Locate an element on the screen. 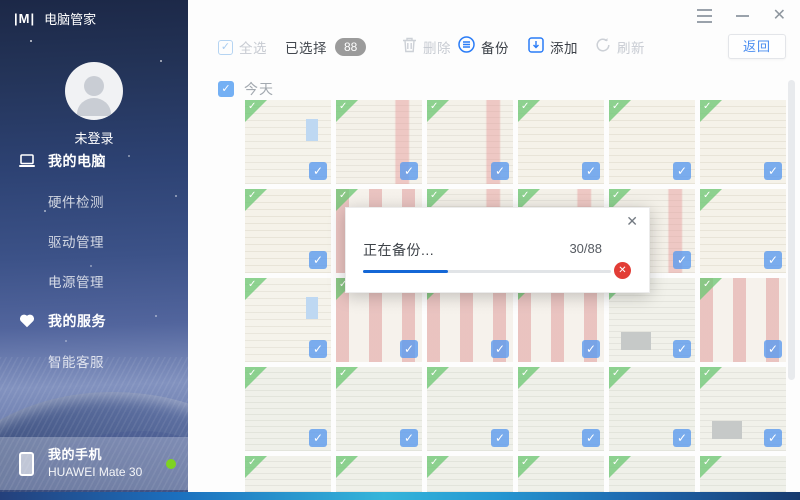 This screenshot has height=500, width=800. add-label: 添加 is located at coordinates (564, 48).